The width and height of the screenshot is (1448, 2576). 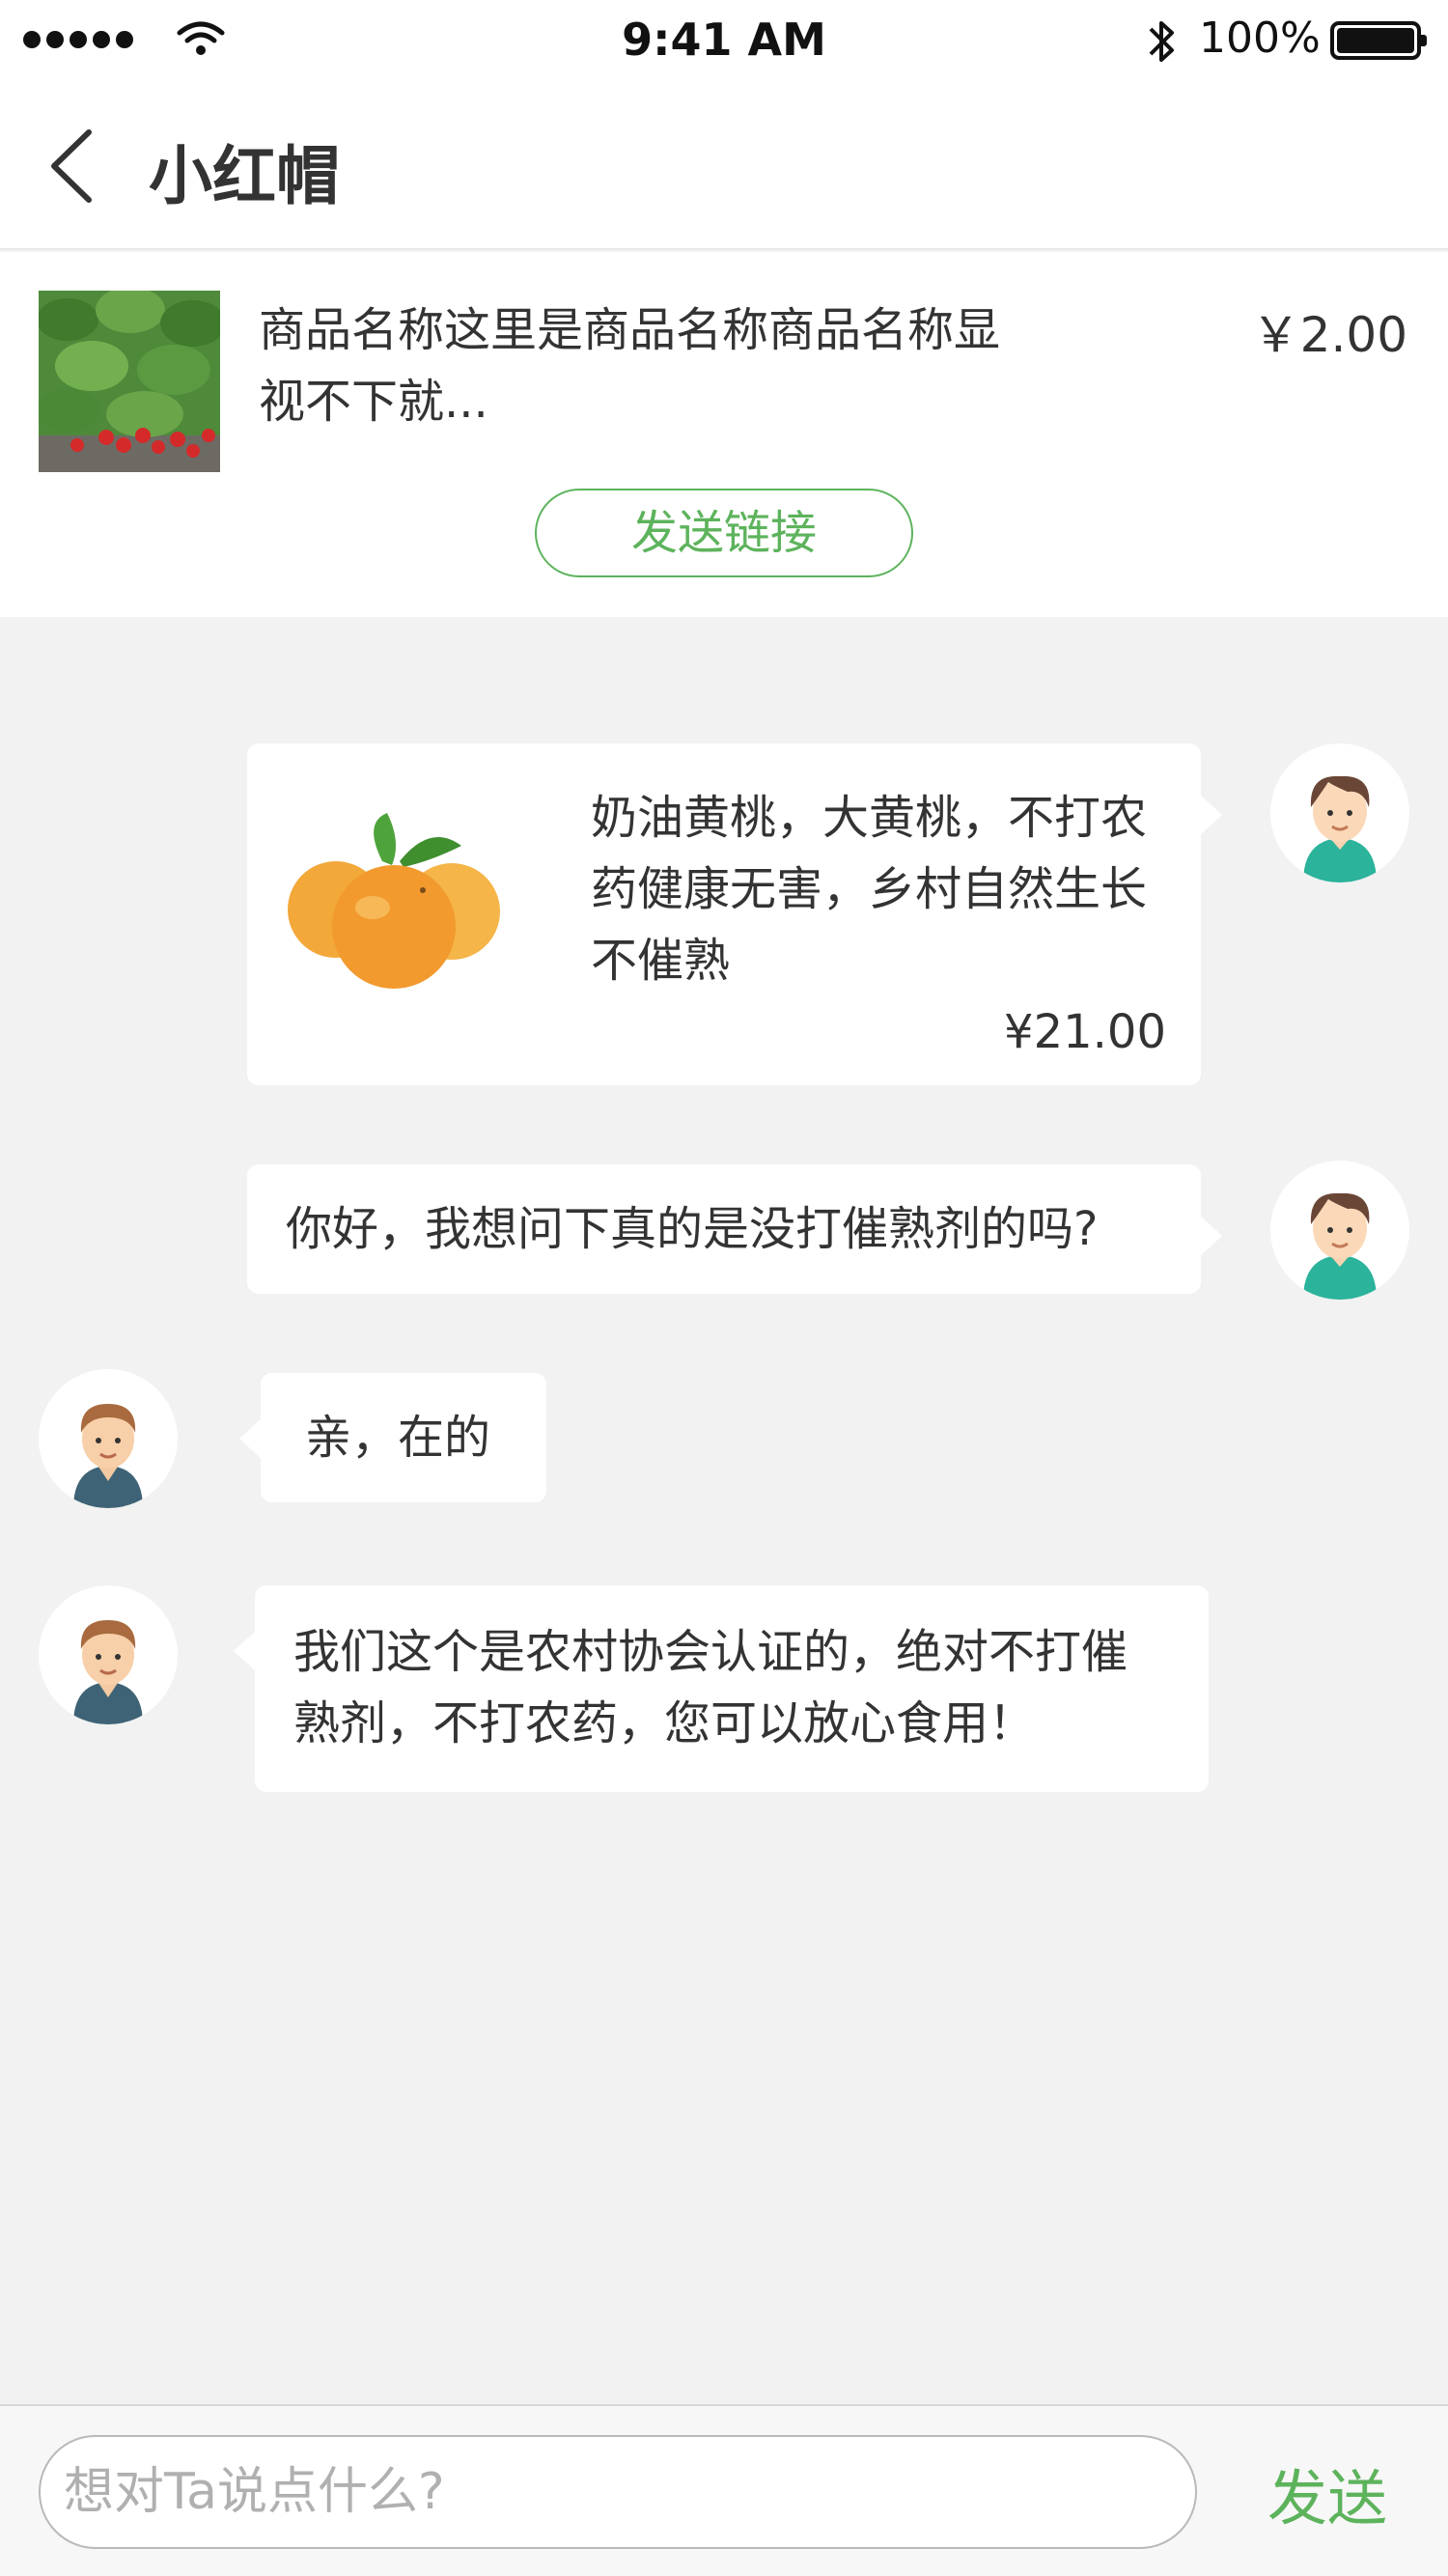 I want to click on message-bubble: 你好，我想问下真的是没打催熟剂的吗?, so click(x=735, y=1229).